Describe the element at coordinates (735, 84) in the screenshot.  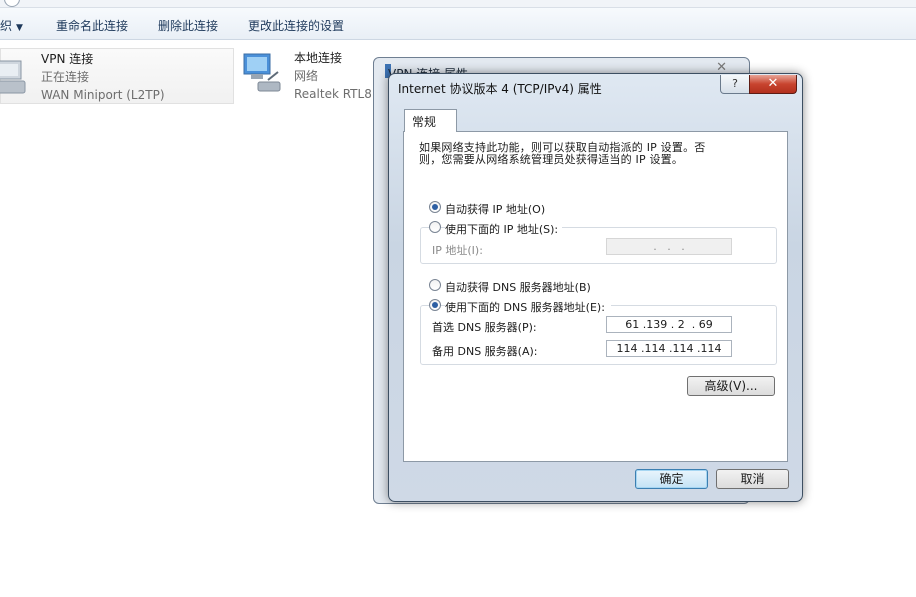
I see `help-button: ?` at that location.